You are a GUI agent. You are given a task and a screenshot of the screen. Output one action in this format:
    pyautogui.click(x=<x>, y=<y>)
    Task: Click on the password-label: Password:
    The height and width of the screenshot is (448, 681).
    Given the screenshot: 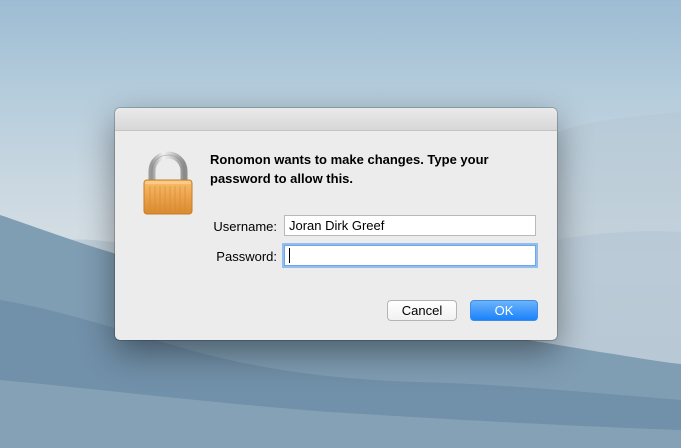 What is the action you would take?
    pyautogui.click(x=246, y=256)
    